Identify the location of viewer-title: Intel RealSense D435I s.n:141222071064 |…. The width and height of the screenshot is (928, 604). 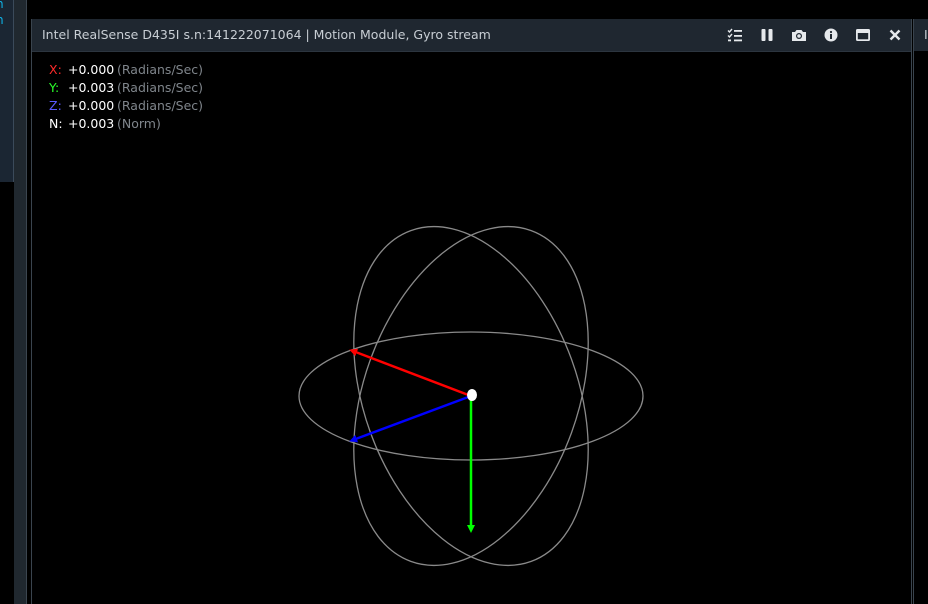
(266, 34).